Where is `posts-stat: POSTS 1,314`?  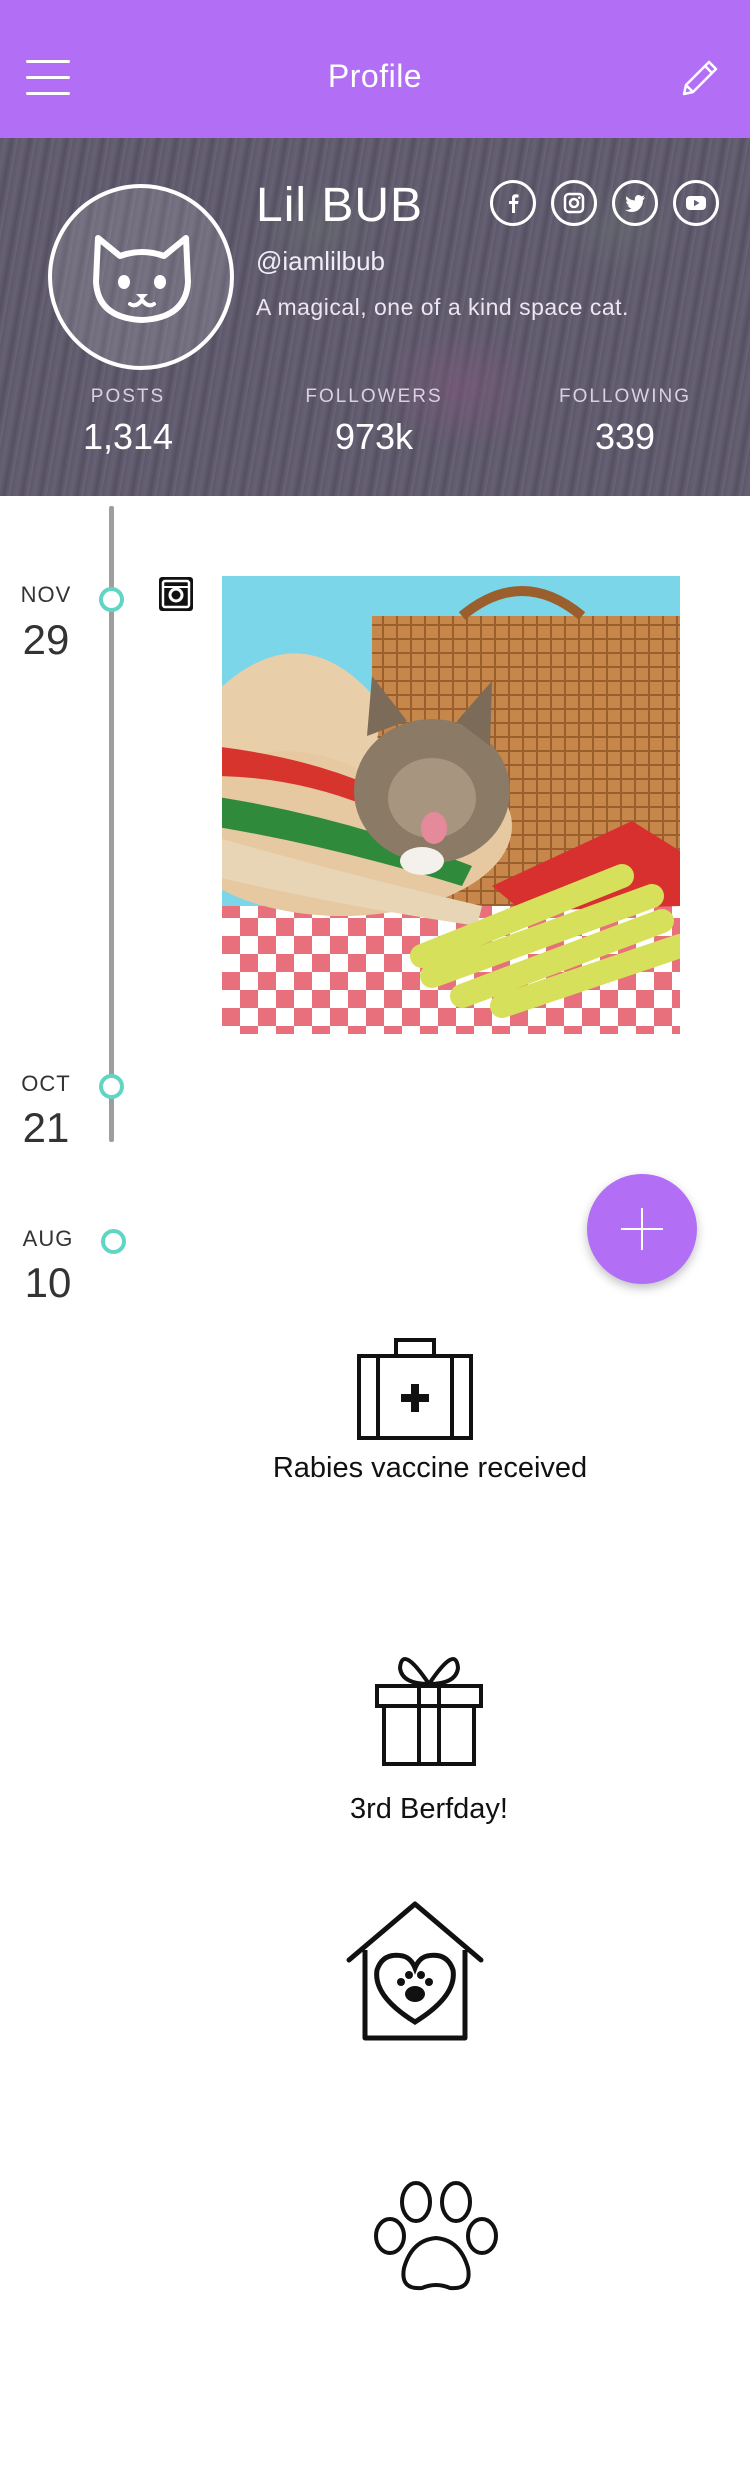
posts-stat: POSTS 1,314 is located at coordinates (128, 422).